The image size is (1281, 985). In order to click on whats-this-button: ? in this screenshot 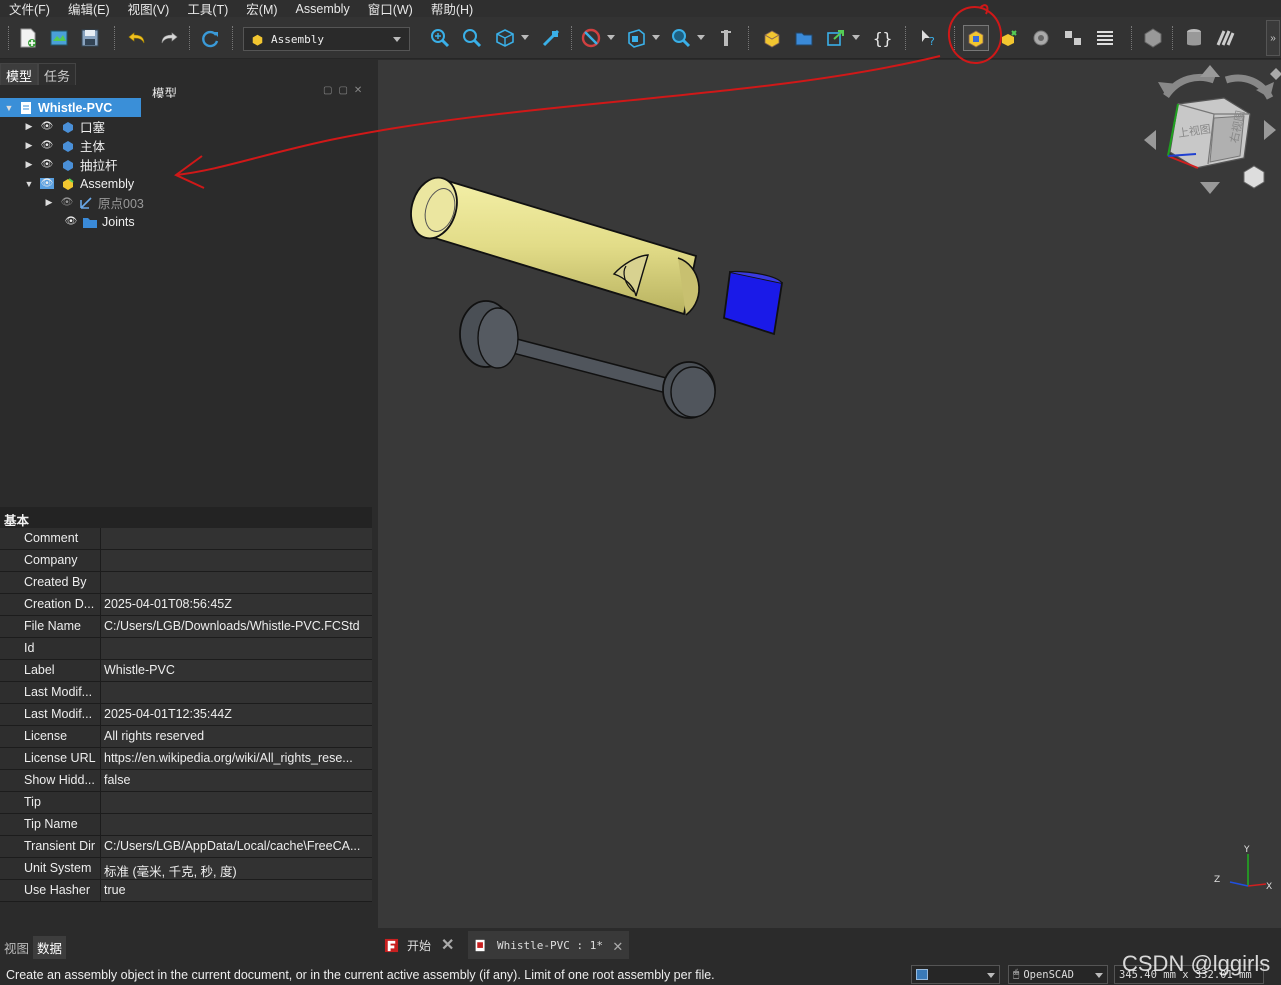, I will do `click(928, 38)`.